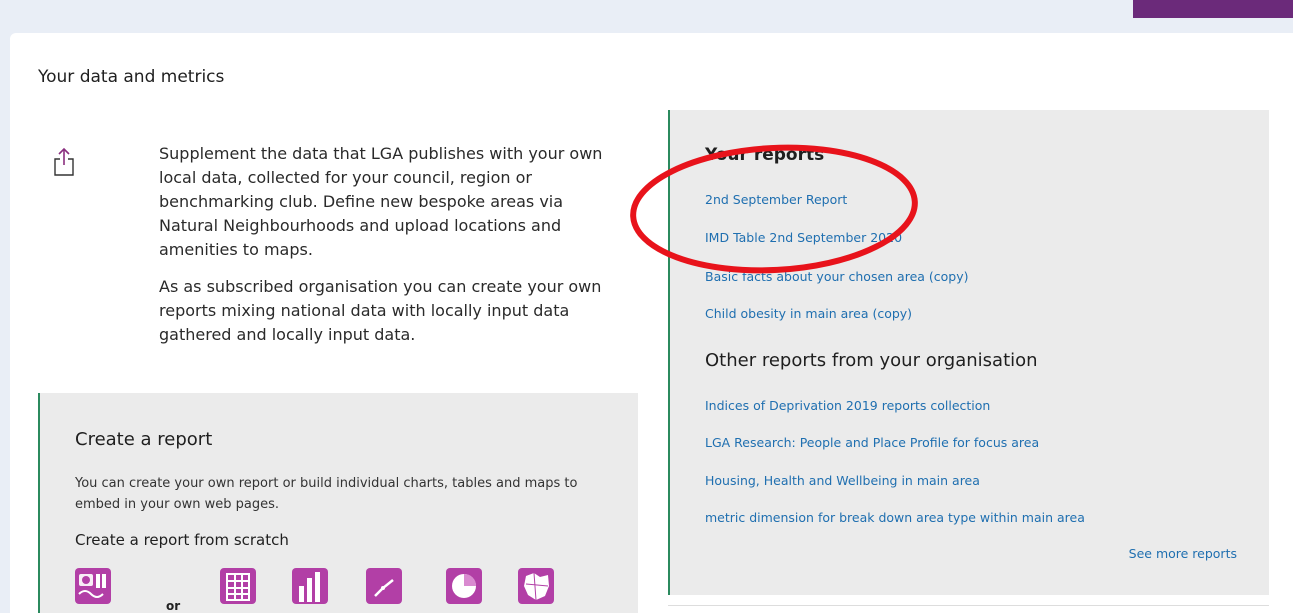  Describe the element at coordinates (93, 586) in the screenshot. I see `report-template-icon` at that location.